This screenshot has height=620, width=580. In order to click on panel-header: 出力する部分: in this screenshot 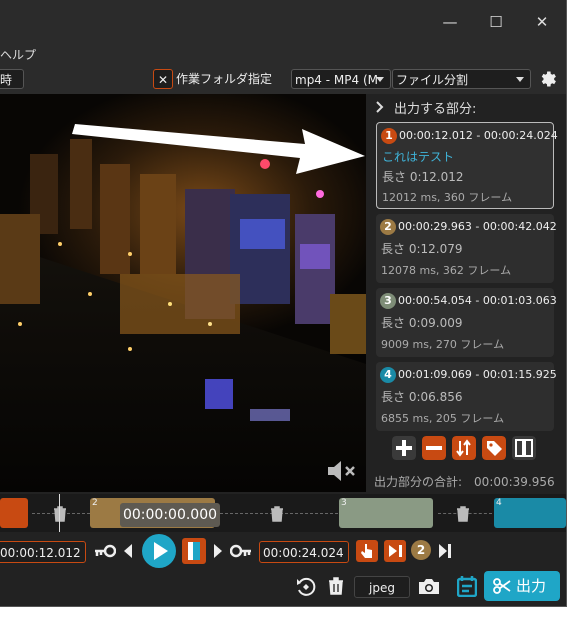, I will do `click(435, 109)`.